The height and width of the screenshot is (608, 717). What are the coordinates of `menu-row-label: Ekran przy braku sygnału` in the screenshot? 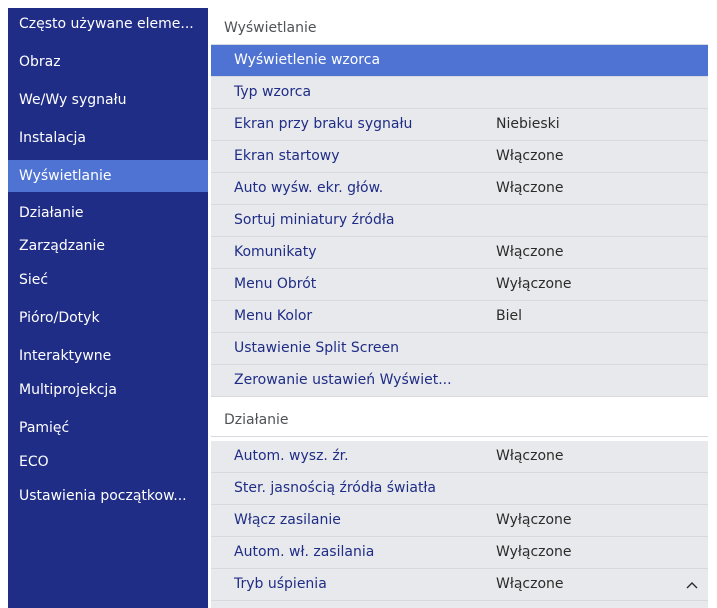 It's located at (323, 124).